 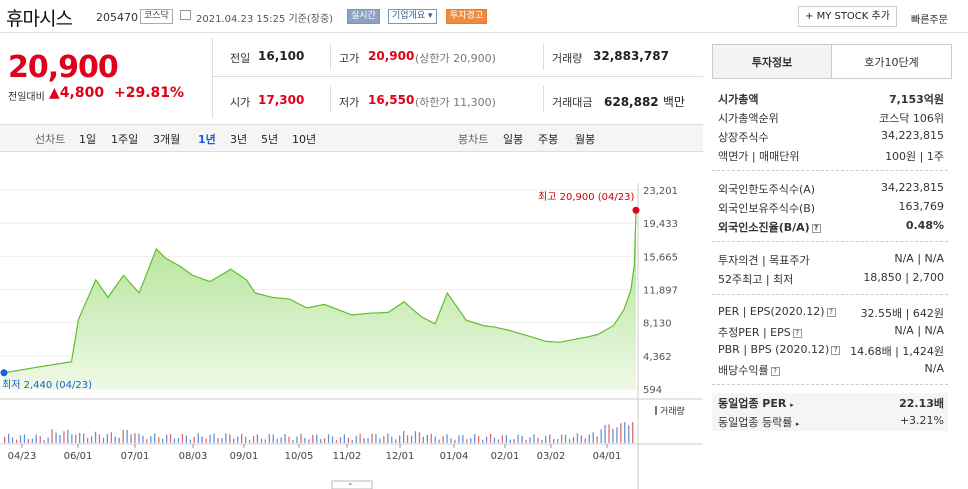 What do you see at coordinates (149, 93) in the screenshot?
I see `change-percent: +29.81%` at bounding box center [149, 93].